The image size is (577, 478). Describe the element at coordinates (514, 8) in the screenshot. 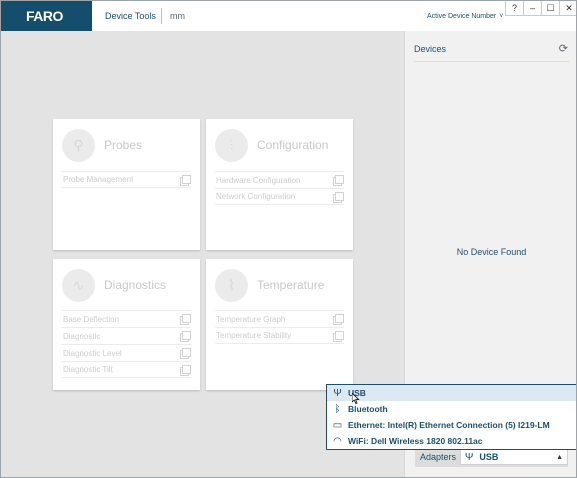

I see `help-button: ?` at that location.